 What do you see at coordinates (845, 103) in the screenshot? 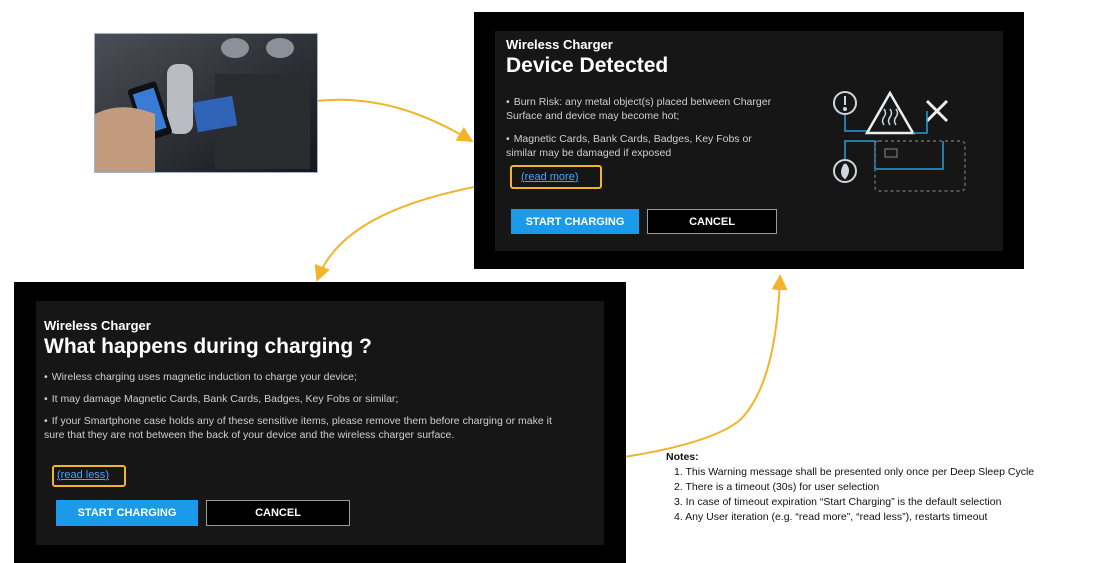
I see `info-warning-icon` at bounding box center [845, 103].